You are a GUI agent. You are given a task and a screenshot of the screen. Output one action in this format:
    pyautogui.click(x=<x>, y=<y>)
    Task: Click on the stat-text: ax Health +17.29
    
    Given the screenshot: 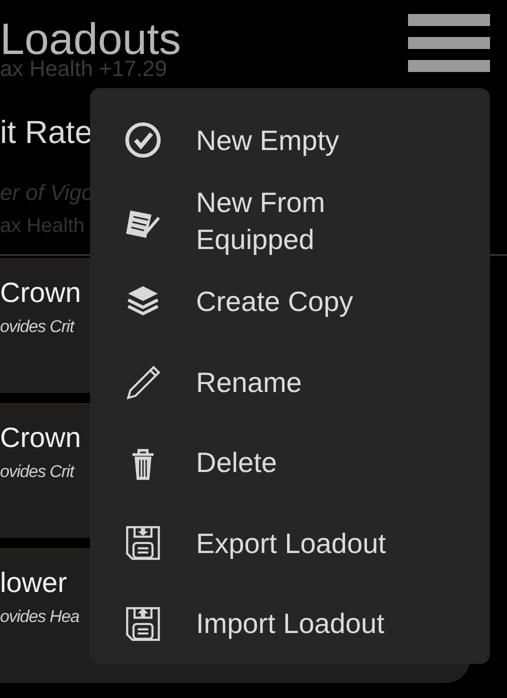 What is the action you would take?
    pyautogui.click(x=83, y=69)
    